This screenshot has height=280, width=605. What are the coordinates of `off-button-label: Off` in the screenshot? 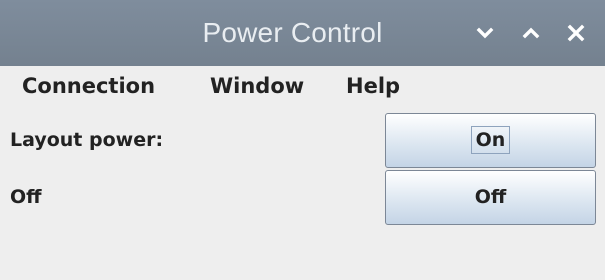 It's located at (490, 197).